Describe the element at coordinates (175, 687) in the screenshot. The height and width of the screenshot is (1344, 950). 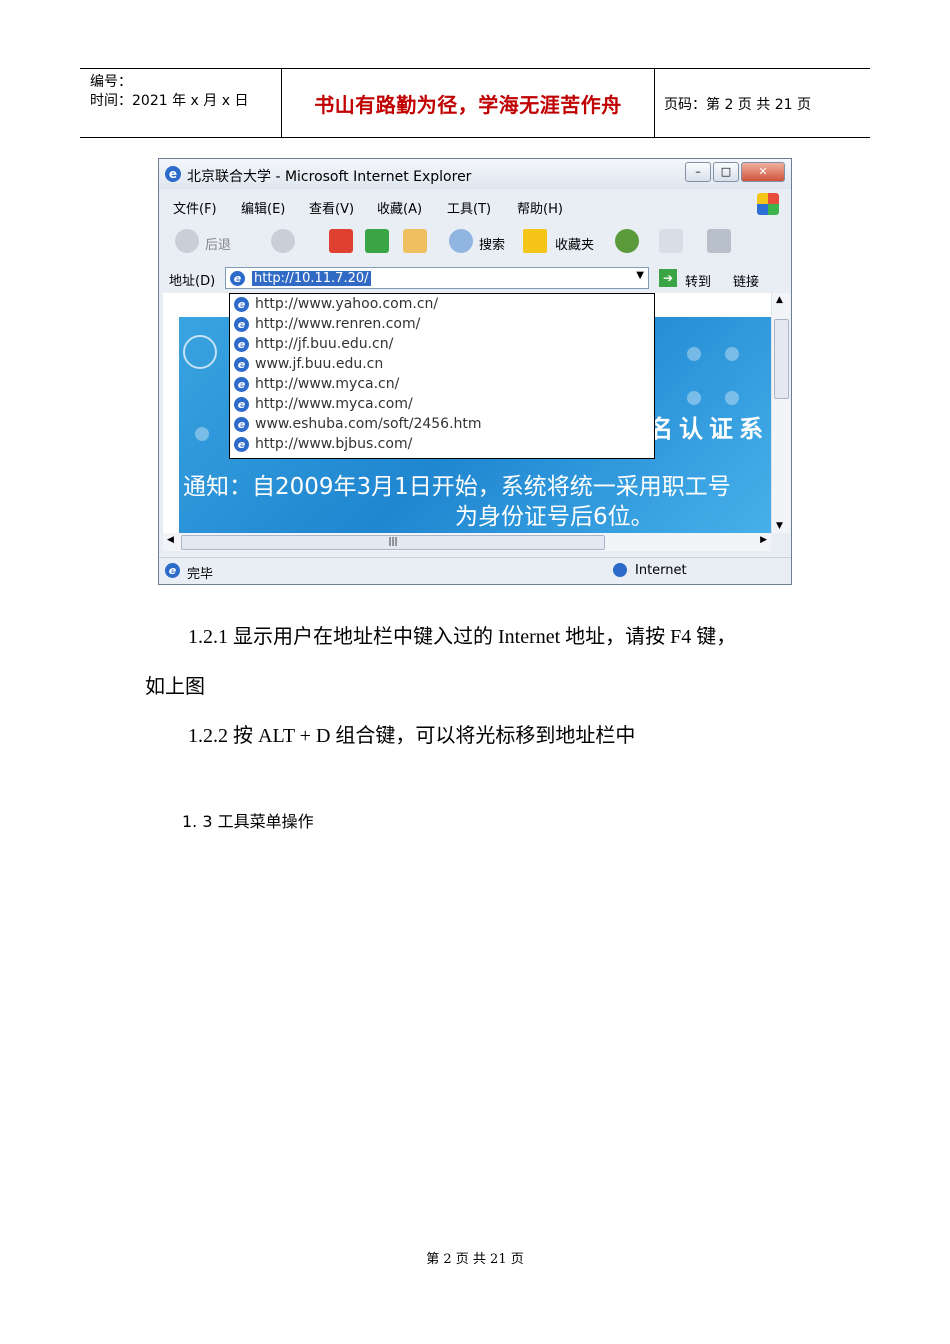
I see `paragraph-1-line2: 如上图` at that location.